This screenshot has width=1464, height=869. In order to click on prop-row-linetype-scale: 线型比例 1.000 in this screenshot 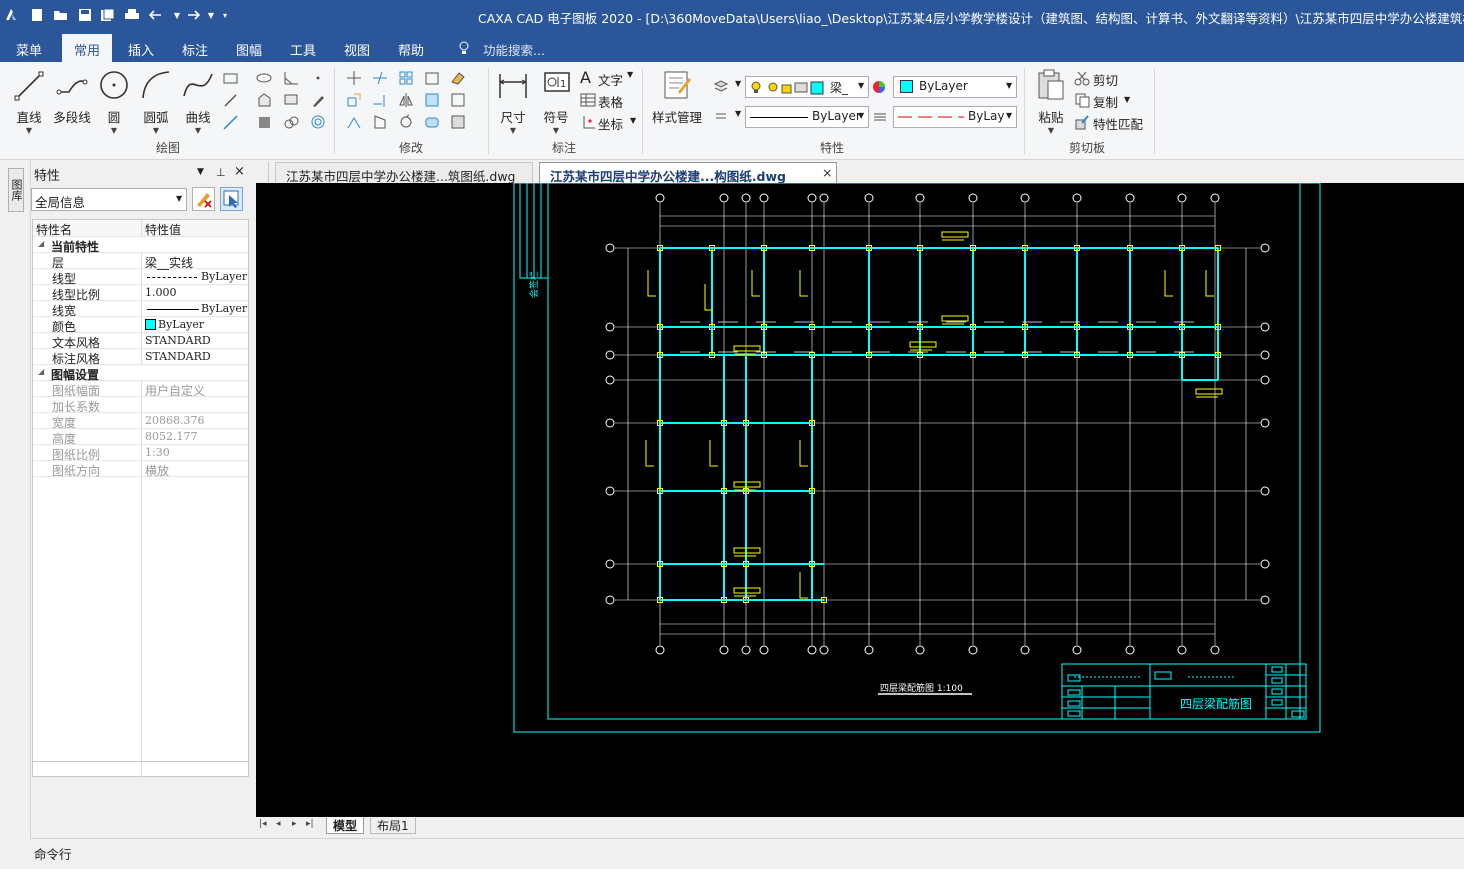, I will do `click(140, 293)`.